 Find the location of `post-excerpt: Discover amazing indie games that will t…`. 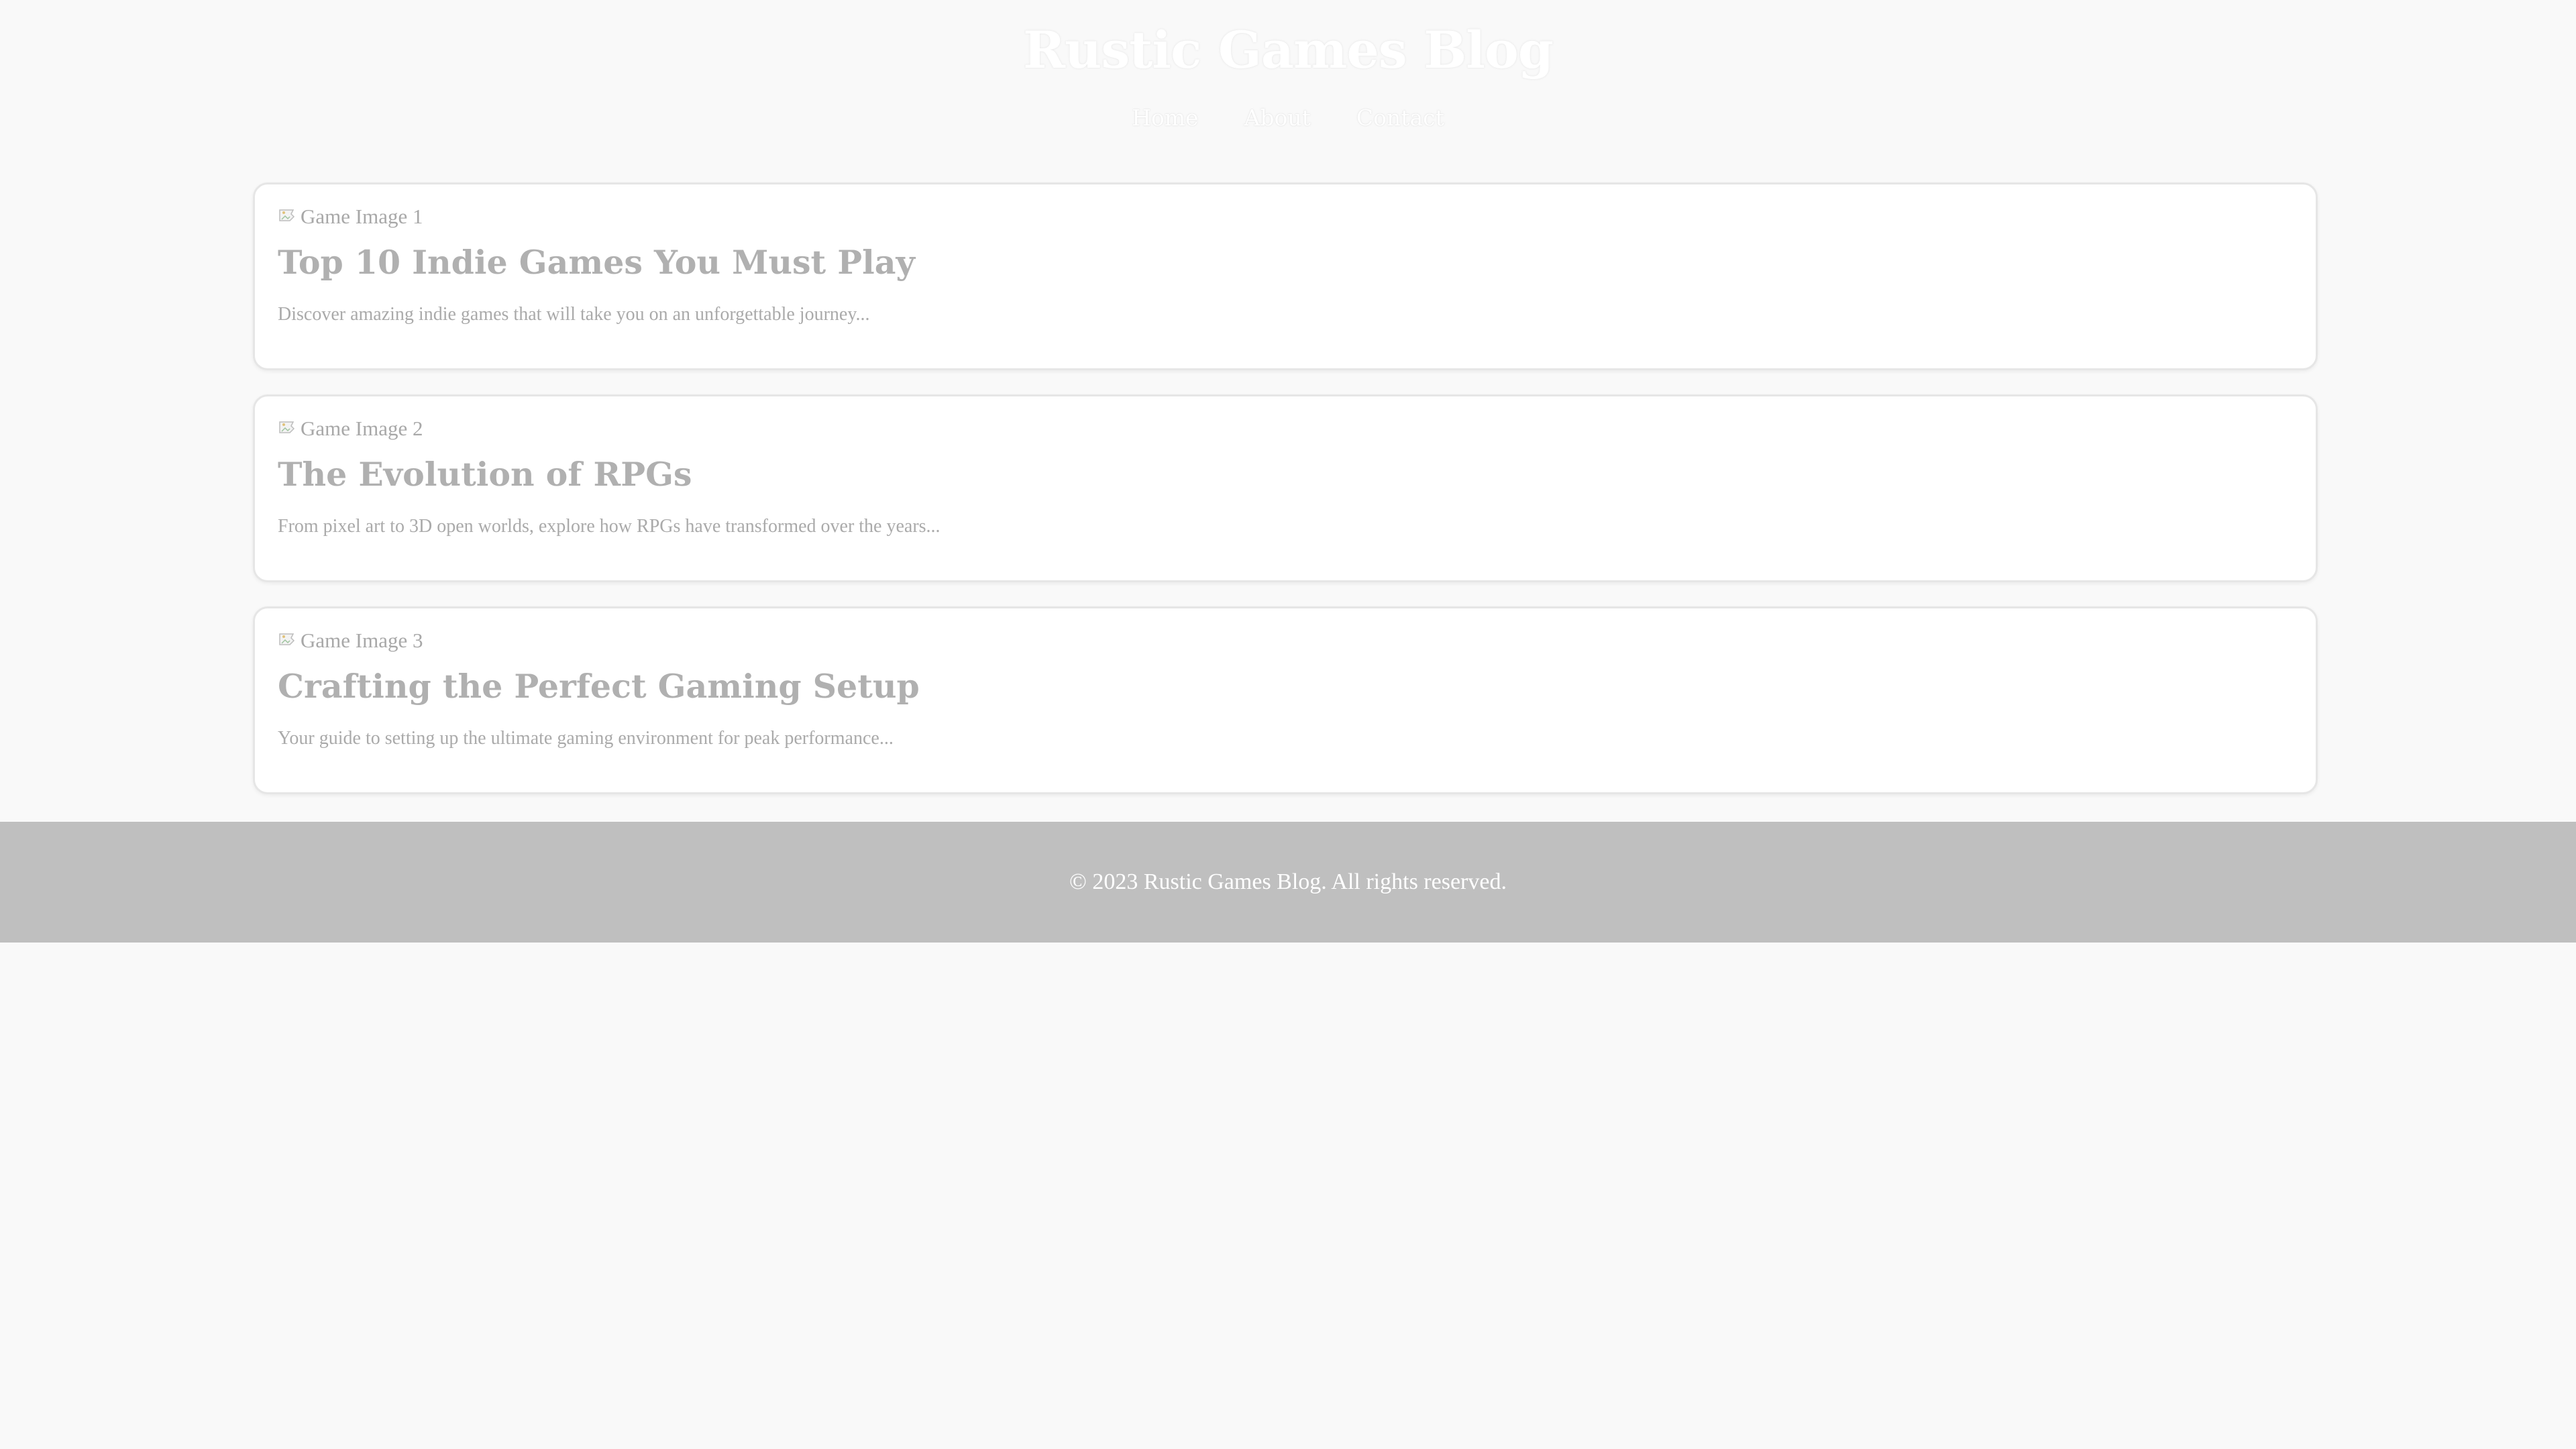

post-excerpt: Discover amazing indie games that will t… is located at coordinates (574, 314).